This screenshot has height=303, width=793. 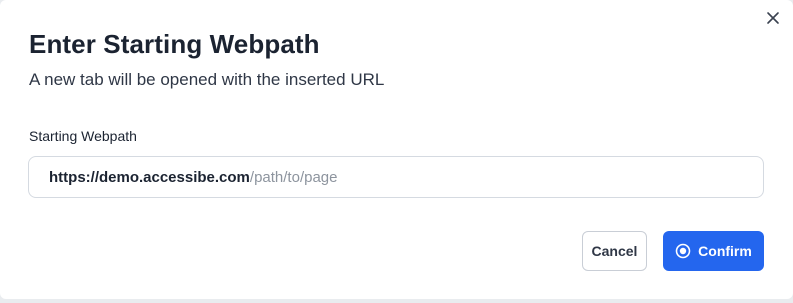 What do you see at coordinates (725, 251) in the screenshot?
I see `confirm-button-label: Confirm` at bounding box center [725, 251].